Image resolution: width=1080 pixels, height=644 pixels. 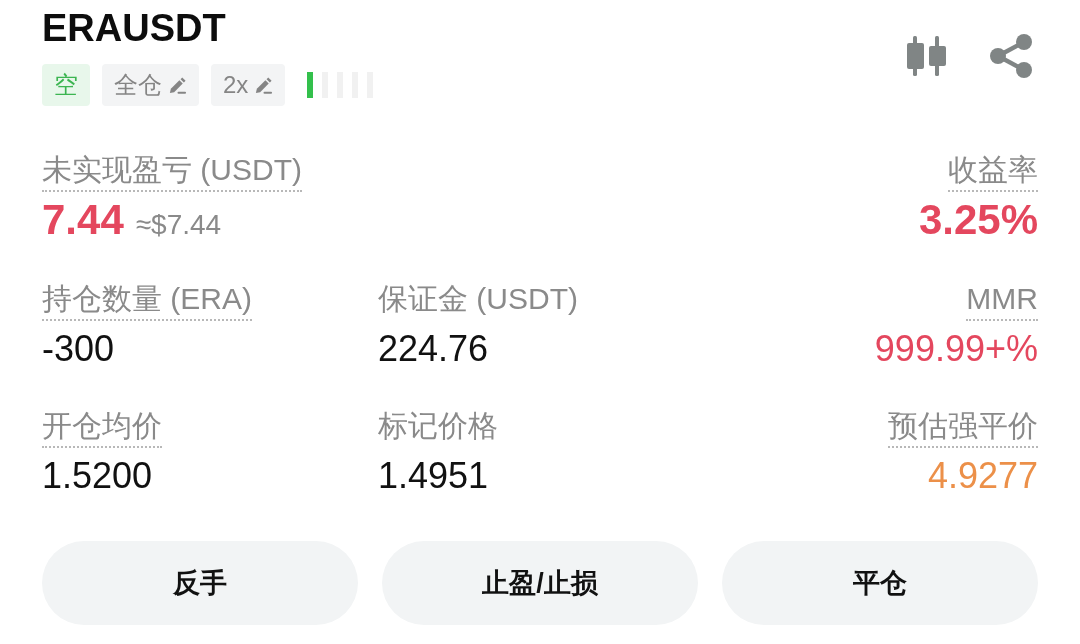 I want to click on candlestick-icon, so click(x=926, y=56).